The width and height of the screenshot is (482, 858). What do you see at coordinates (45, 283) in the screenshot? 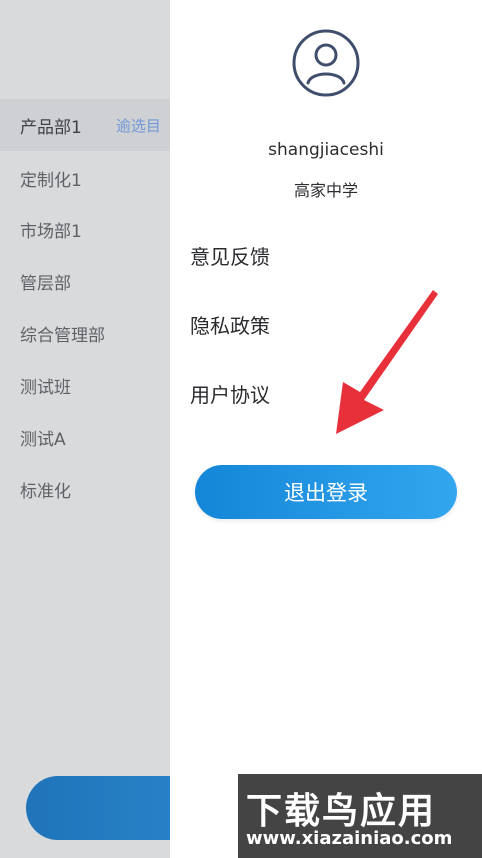
I see `left-item-label: 管层部` at bounding box center [45, 283].